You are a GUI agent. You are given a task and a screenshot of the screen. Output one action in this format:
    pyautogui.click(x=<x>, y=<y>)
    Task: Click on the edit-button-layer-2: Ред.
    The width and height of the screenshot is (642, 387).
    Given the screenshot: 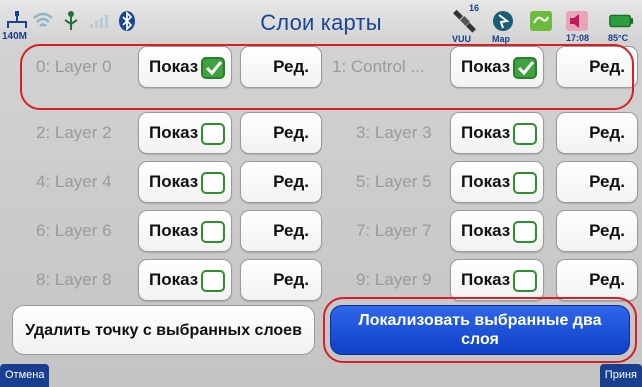 What is the action you would take?
    pyautogui.click(x=281, y=133)
    